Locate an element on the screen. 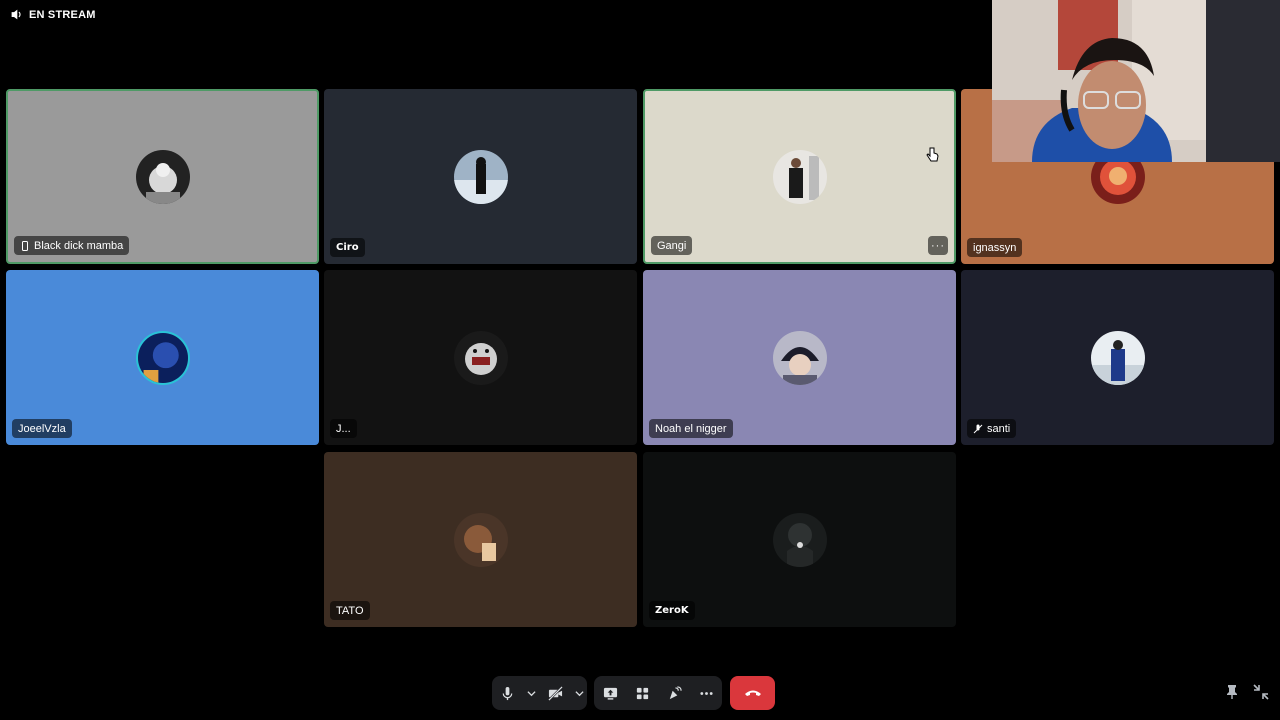 The height and width of the screenshot is (720, 1280). tile-more-button: ··· is located at coordinates (938, 245).